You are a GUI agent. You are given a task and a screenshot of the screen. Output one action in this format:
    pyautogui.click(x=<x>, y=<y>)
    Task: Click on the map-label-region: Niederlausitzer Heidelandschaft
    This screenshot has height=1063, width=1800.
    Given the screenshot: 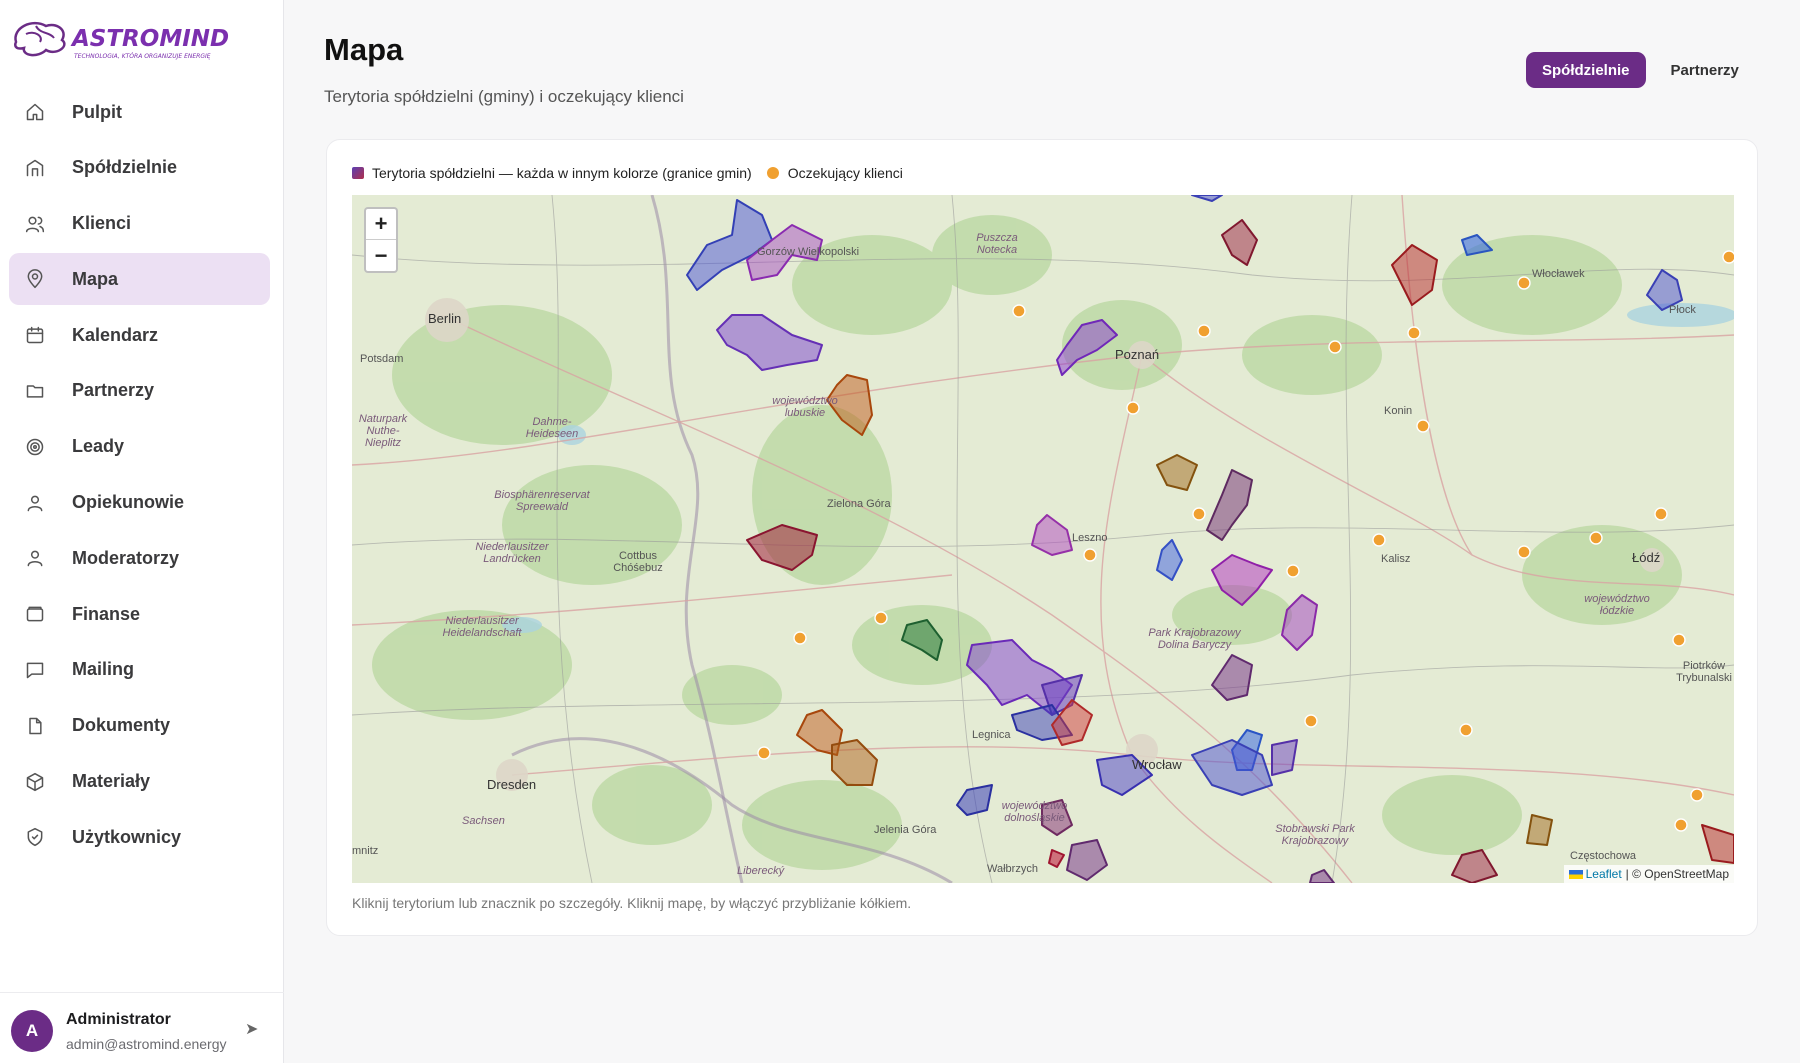 What is the action you would take?
    pyautogui.click(x=482, y=627)
    